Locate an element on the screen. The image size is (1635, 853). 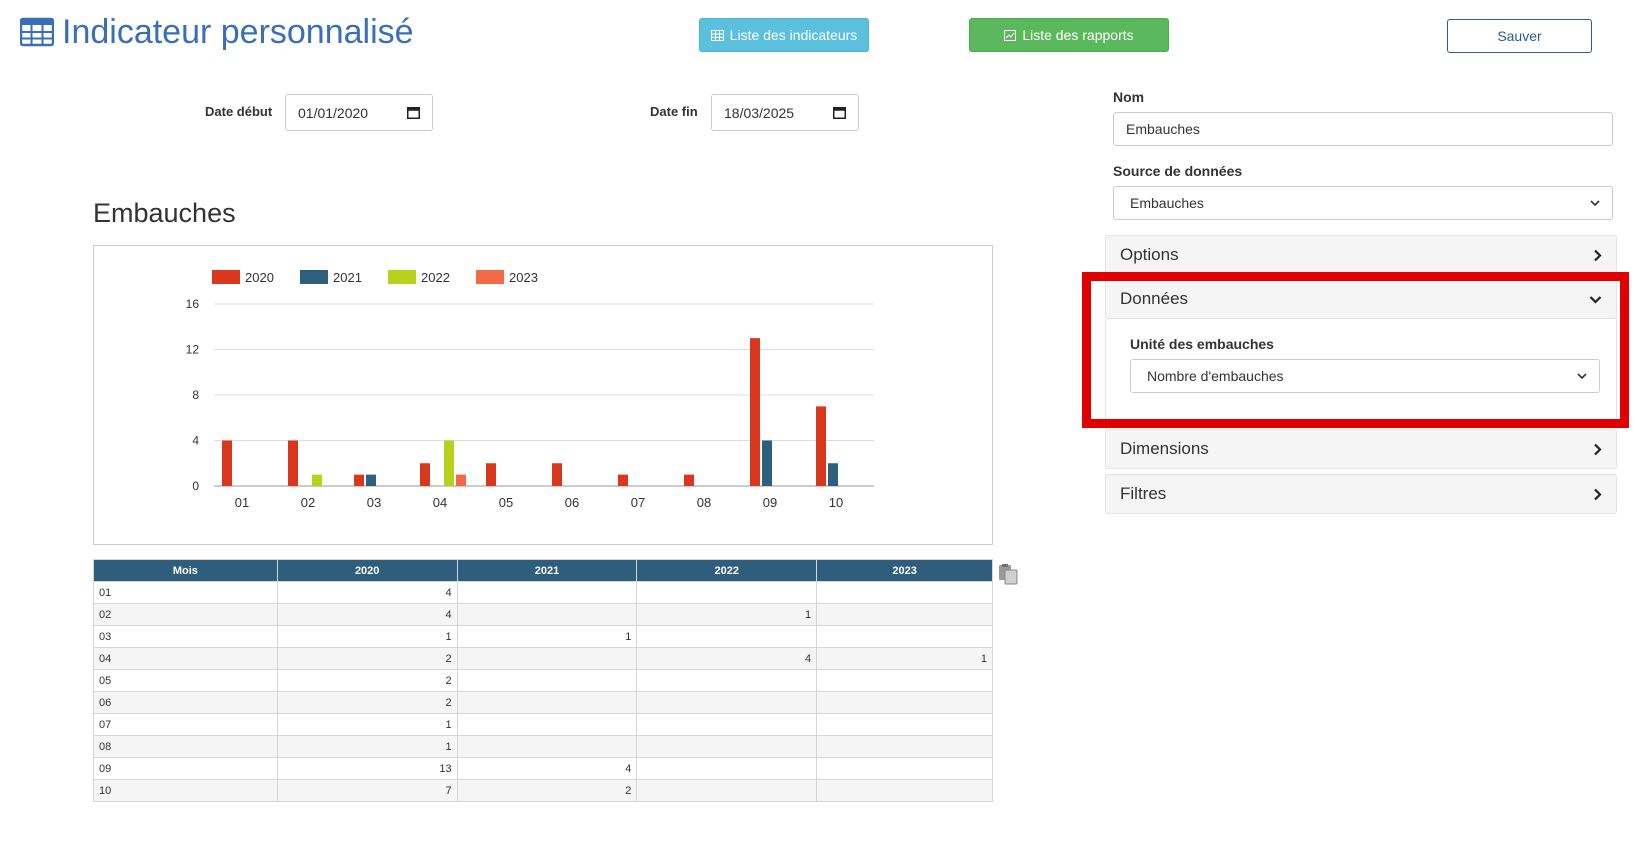
page-title: Indicateur personnalisé is located at coordinates (217, 32).